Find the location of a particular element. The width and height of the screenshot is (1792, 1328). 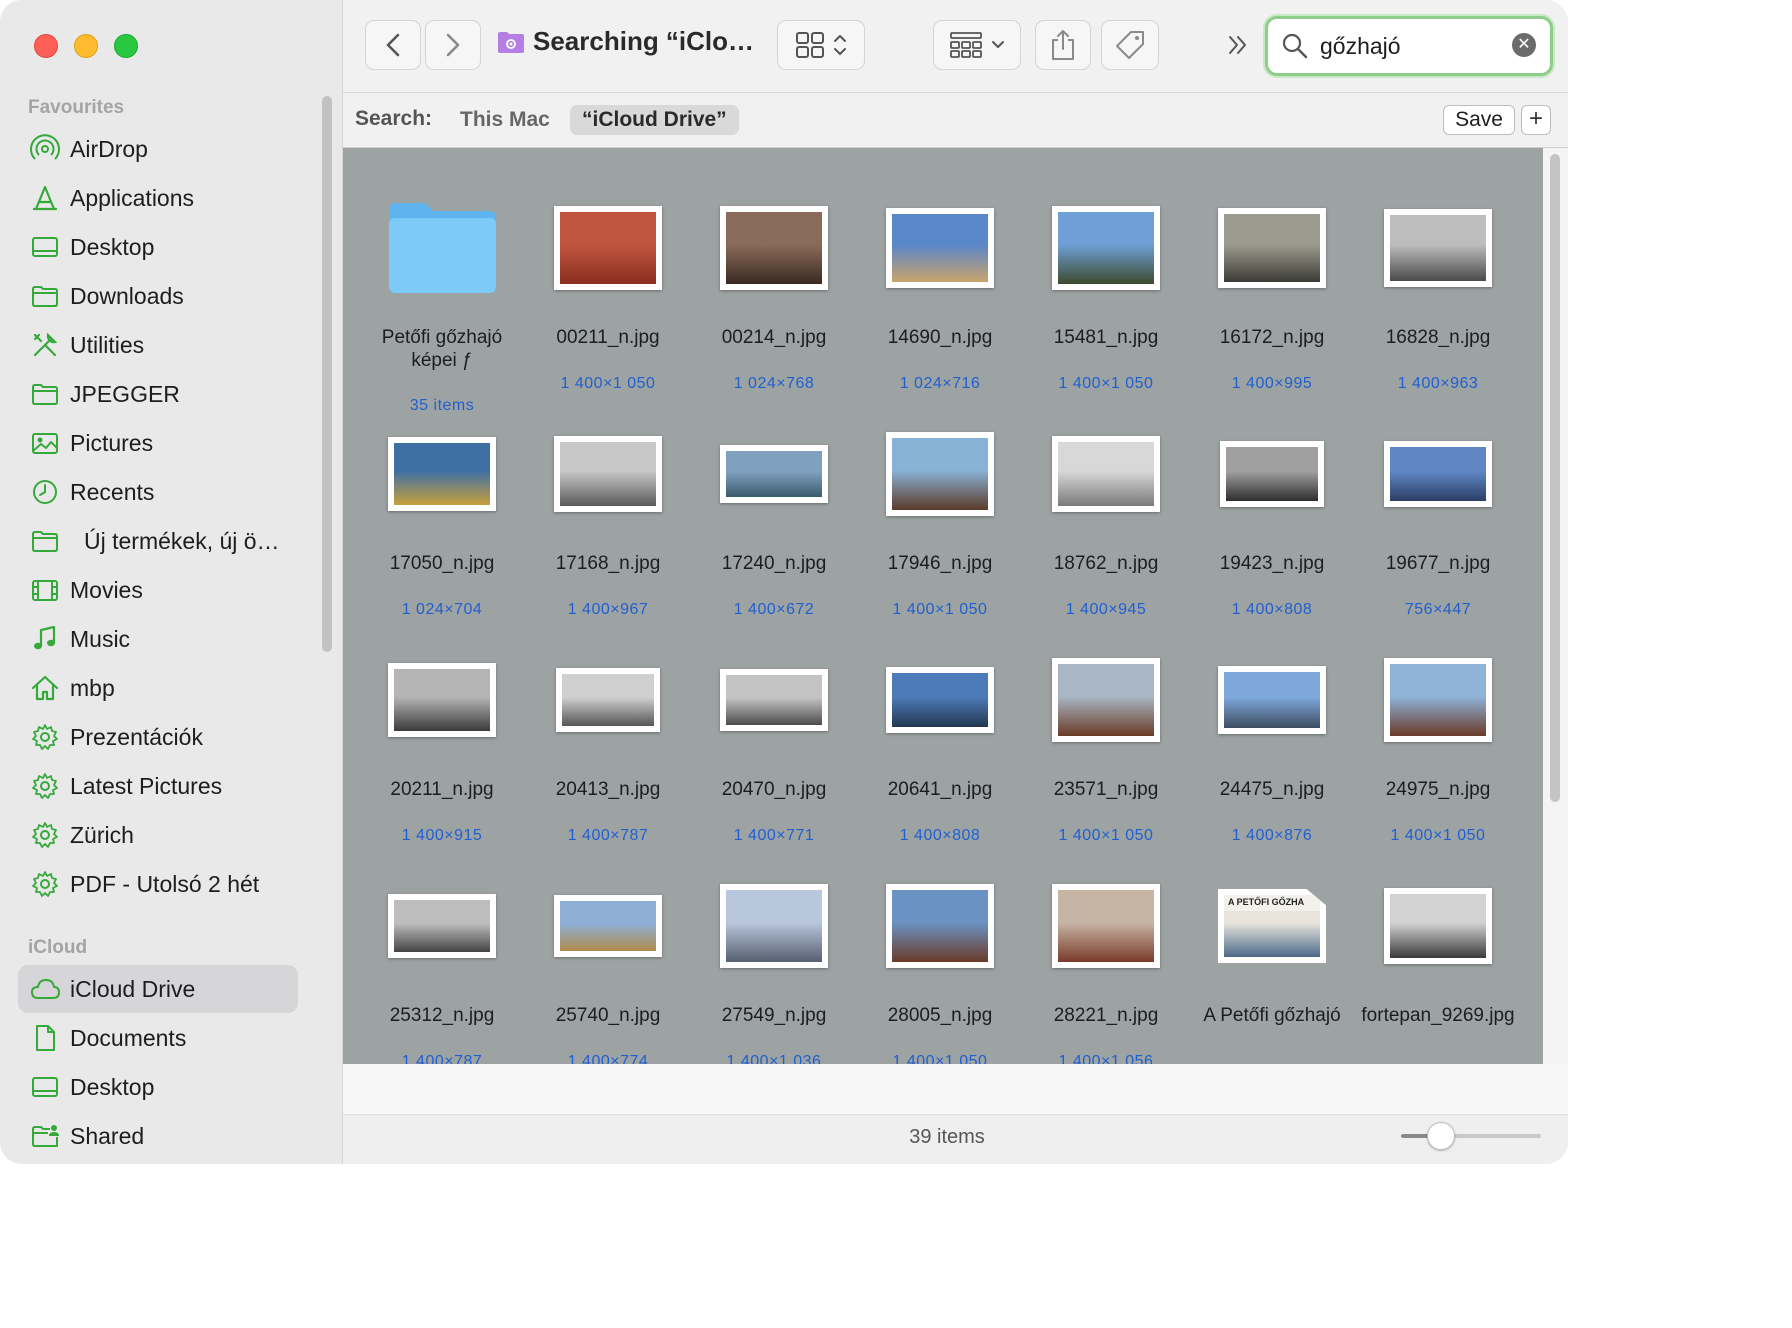

content-scrollbar is located at coordinates (1555, 606).